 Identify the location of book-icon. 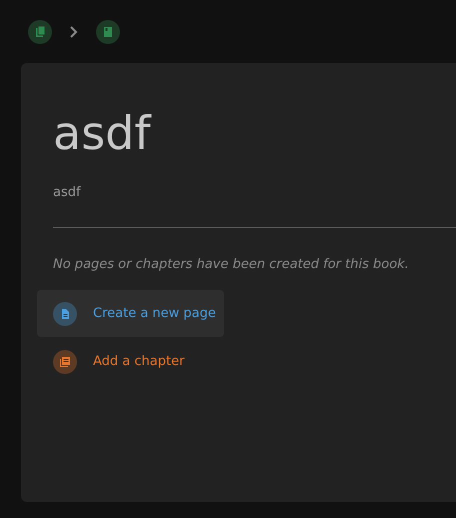
(108, 32).